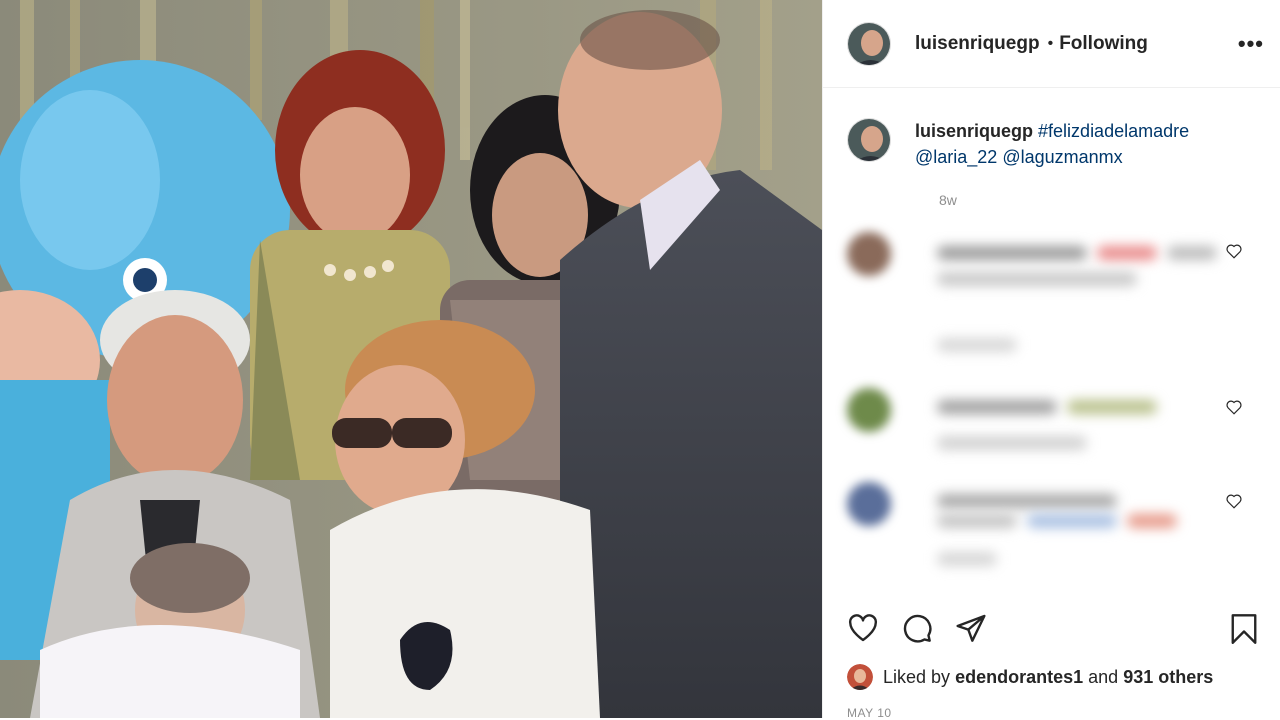 Image resolution: width=1280 pixels, height=720 pixels. What do you see at coordinates (1052, 632) in the screenshot?
I see `post-action-bar` at bounding box center [1052, 632].